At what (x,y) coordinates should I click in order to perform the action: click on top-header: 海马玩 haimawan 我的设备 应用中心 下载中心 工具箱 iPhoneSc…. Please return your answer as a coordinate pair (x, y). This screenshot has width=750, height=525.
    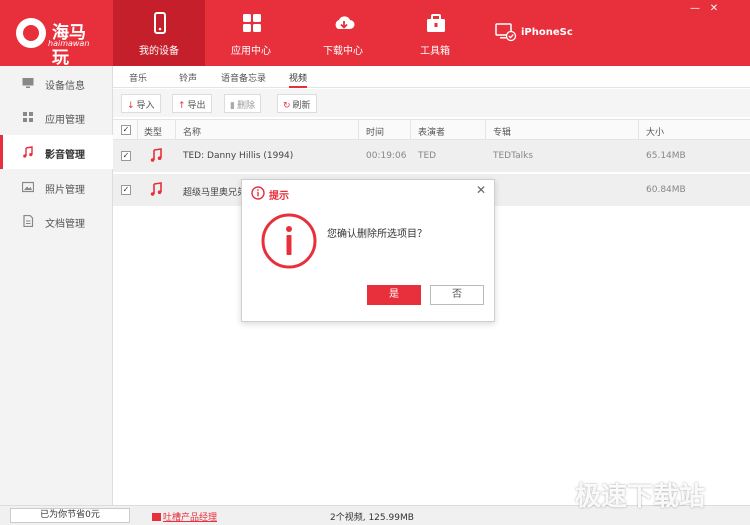
    Looking at the image, I should click on (375, 34).